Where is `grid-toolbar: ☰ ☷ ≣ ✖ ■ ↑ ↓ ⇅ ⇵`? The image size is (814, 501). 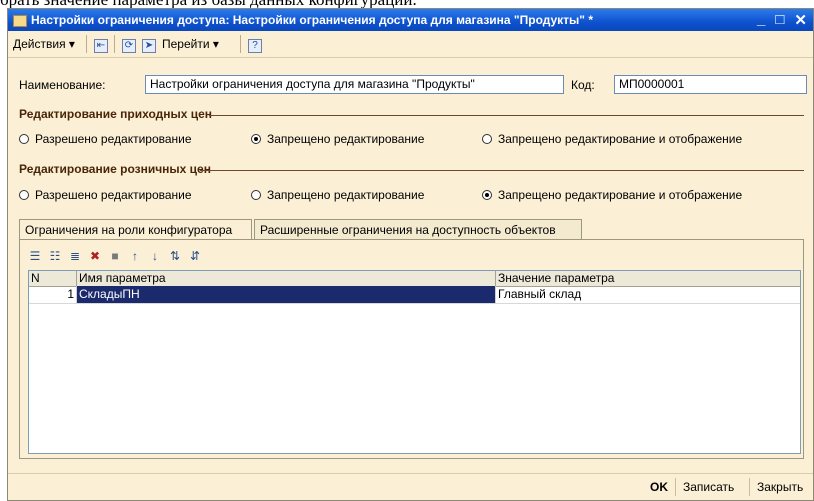 grid-toolbar: ☰ ☷ ≣ ✖ ■ ↑ ↓ ⇅ ⇵ is located at coordinates (115, 256).